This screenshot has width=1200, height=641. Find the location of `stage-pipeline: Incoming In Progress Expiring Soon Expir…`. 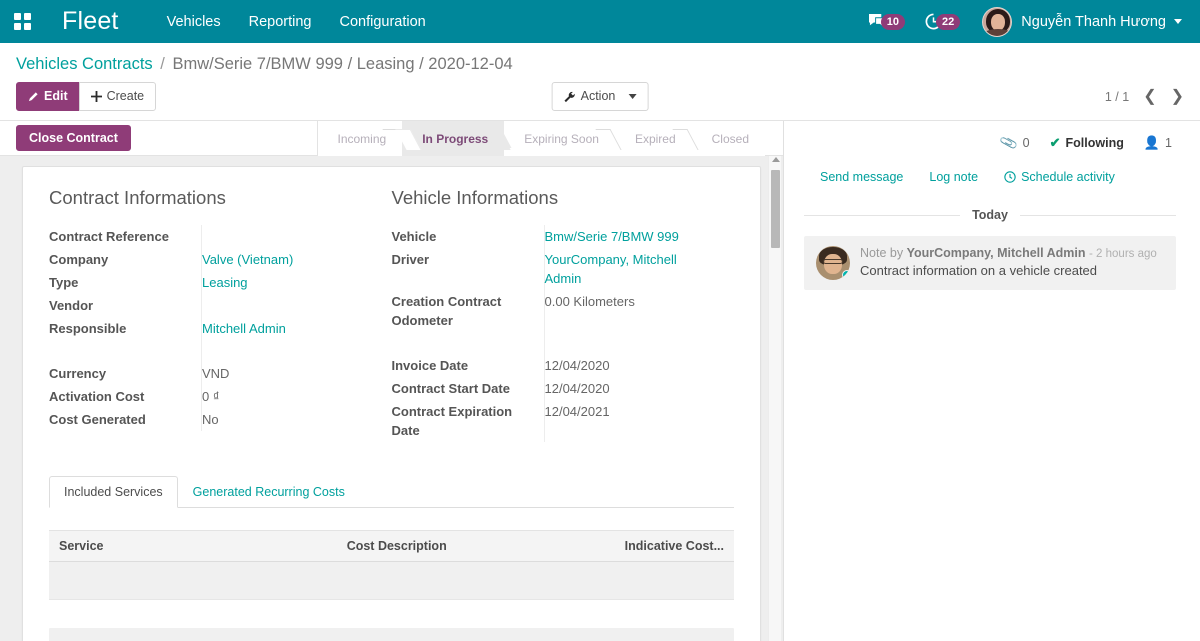

stage-pipeline: Incoming In Progress Expiring Soon Expir… is located at coordinates (540, 138).